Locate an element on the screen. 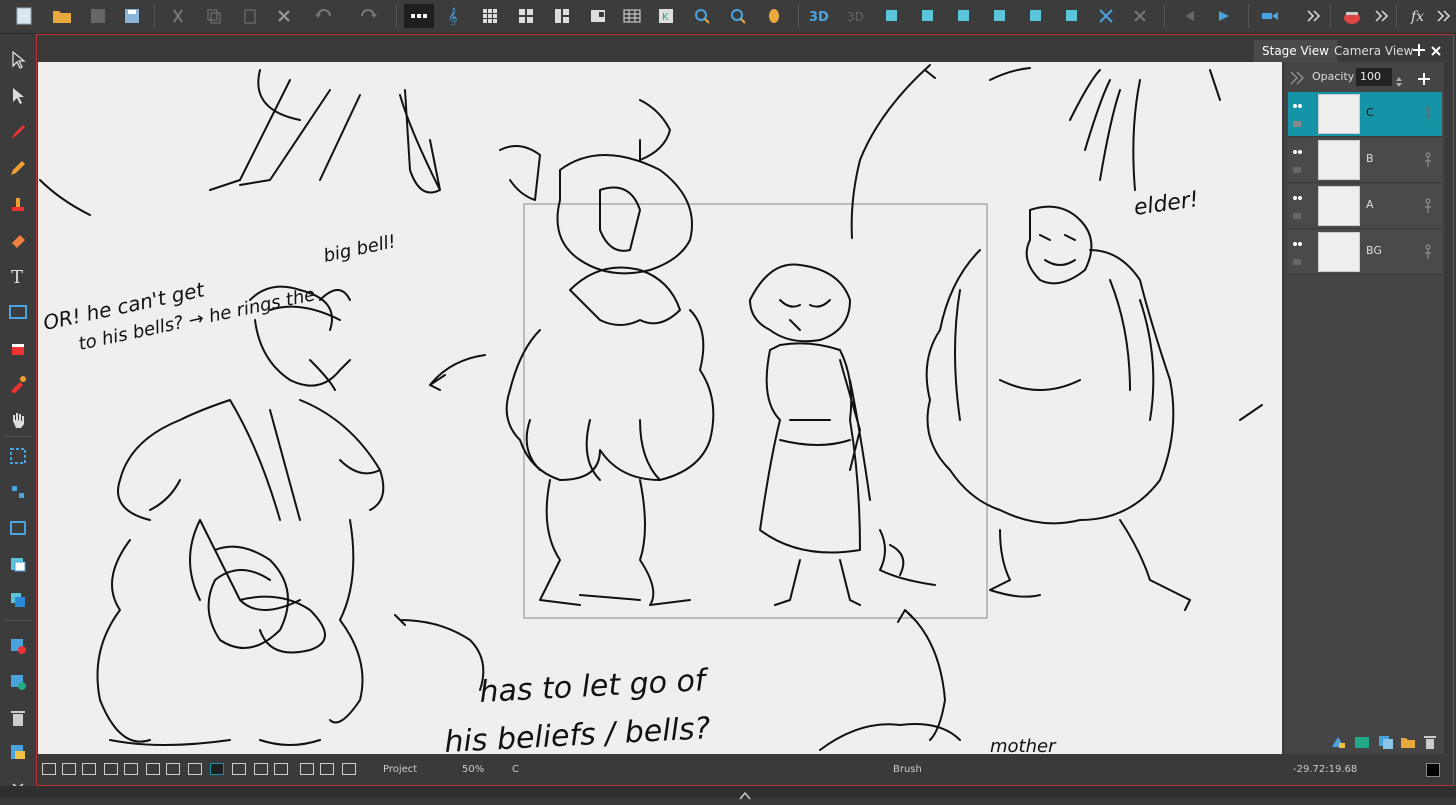 Image resolution: width=1456 pixels, height=805 pixels. spreadsheet-icon is located at coordinates (632, 16).